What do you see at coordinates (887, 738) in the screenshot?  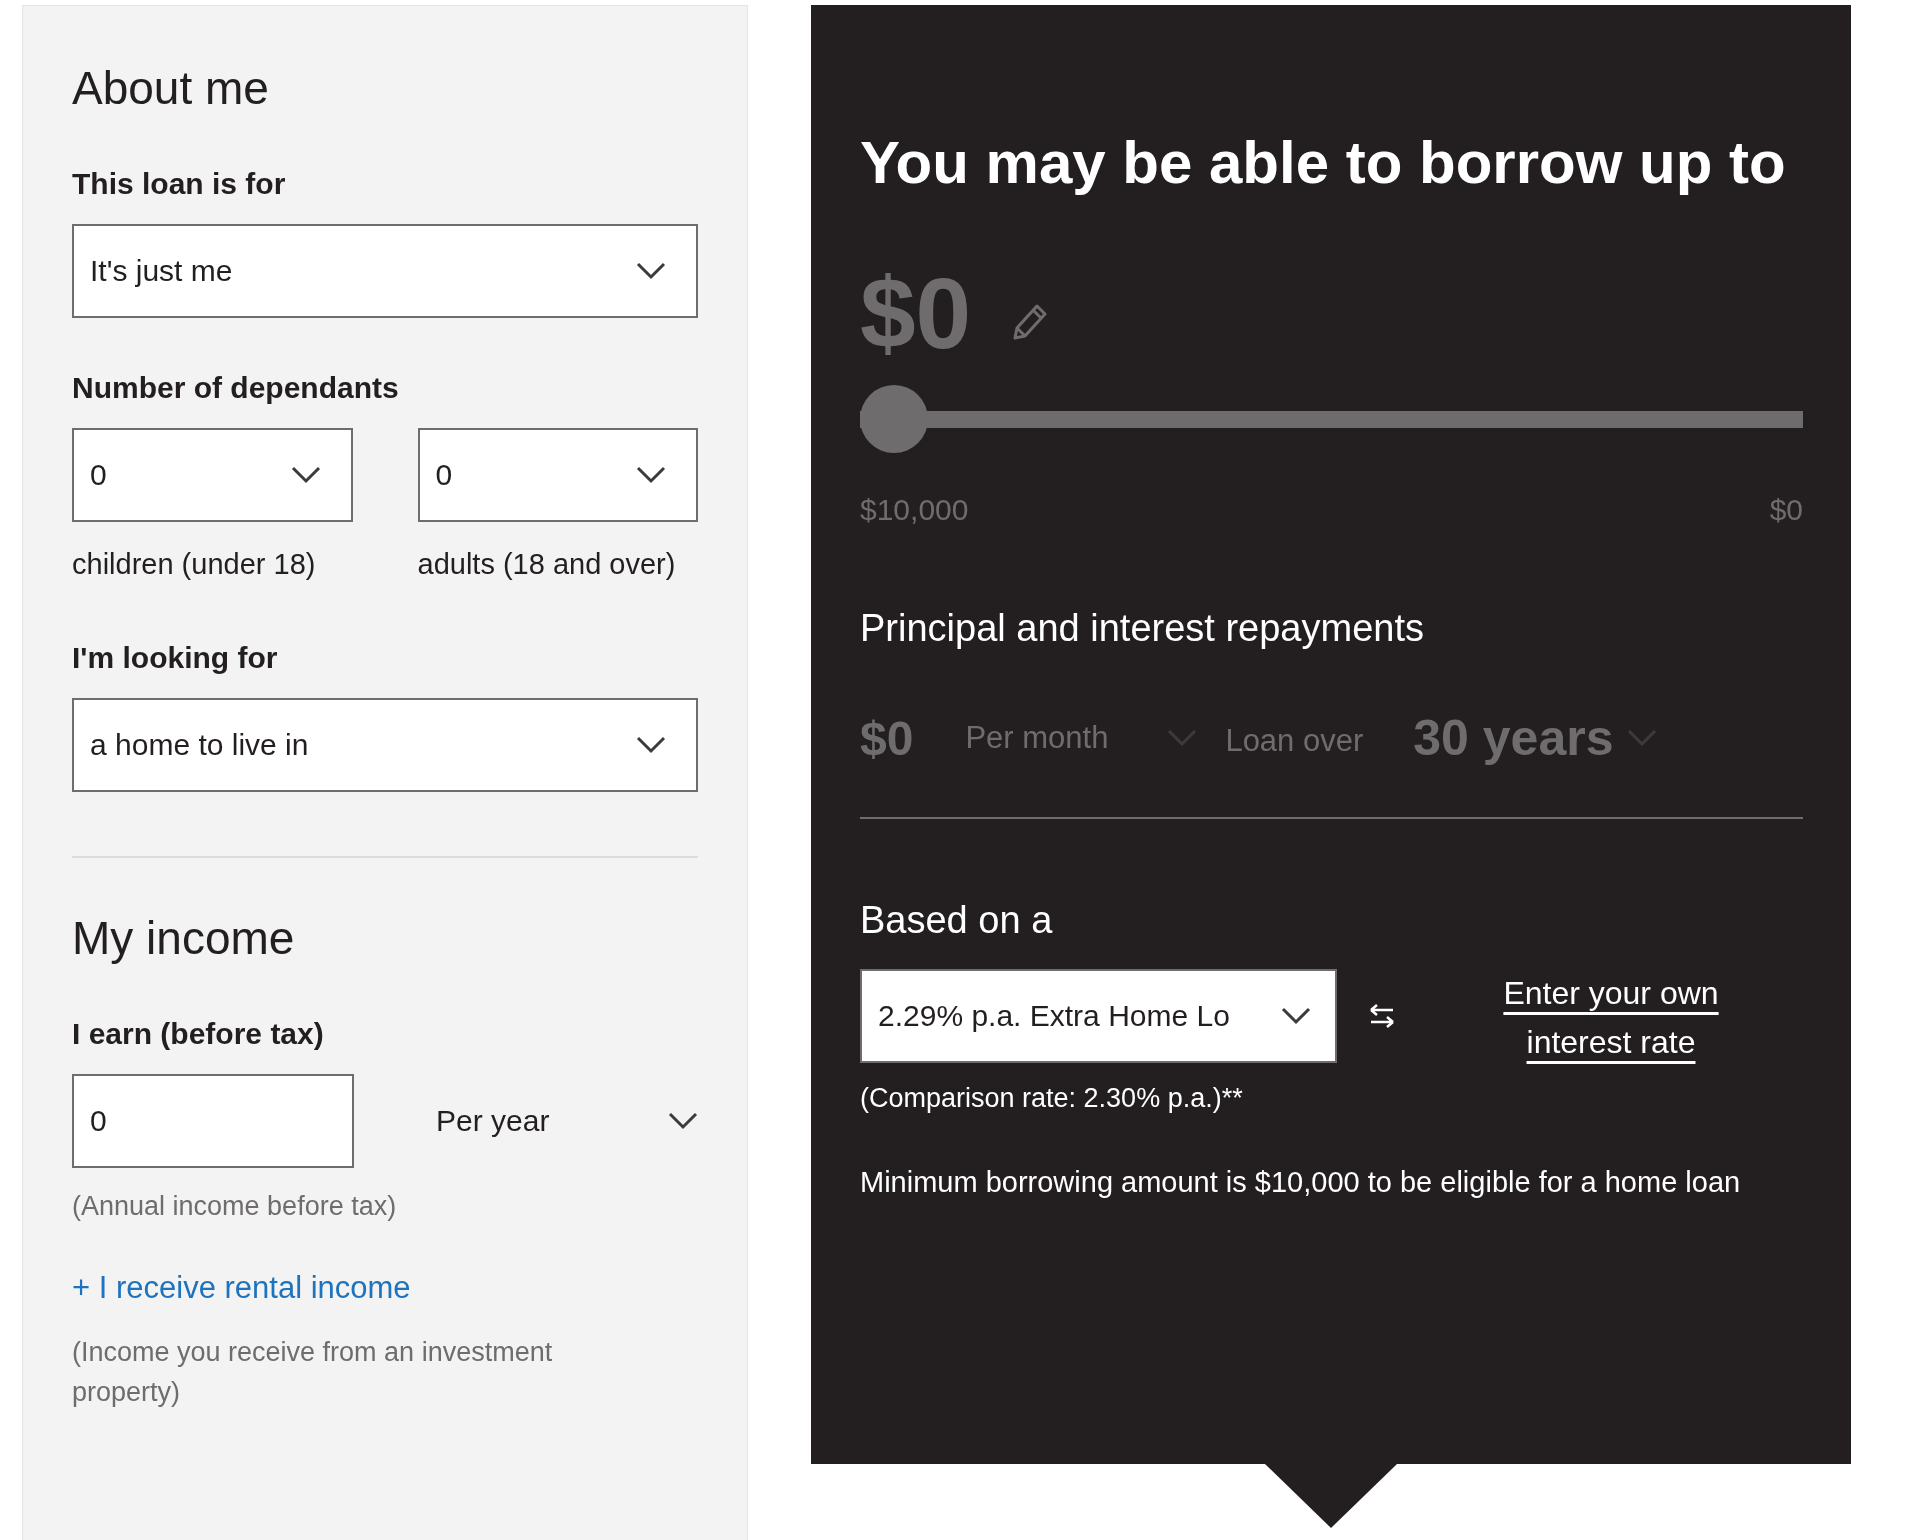 I see `repayment-amount: $0` at bounding box center [887, 738].